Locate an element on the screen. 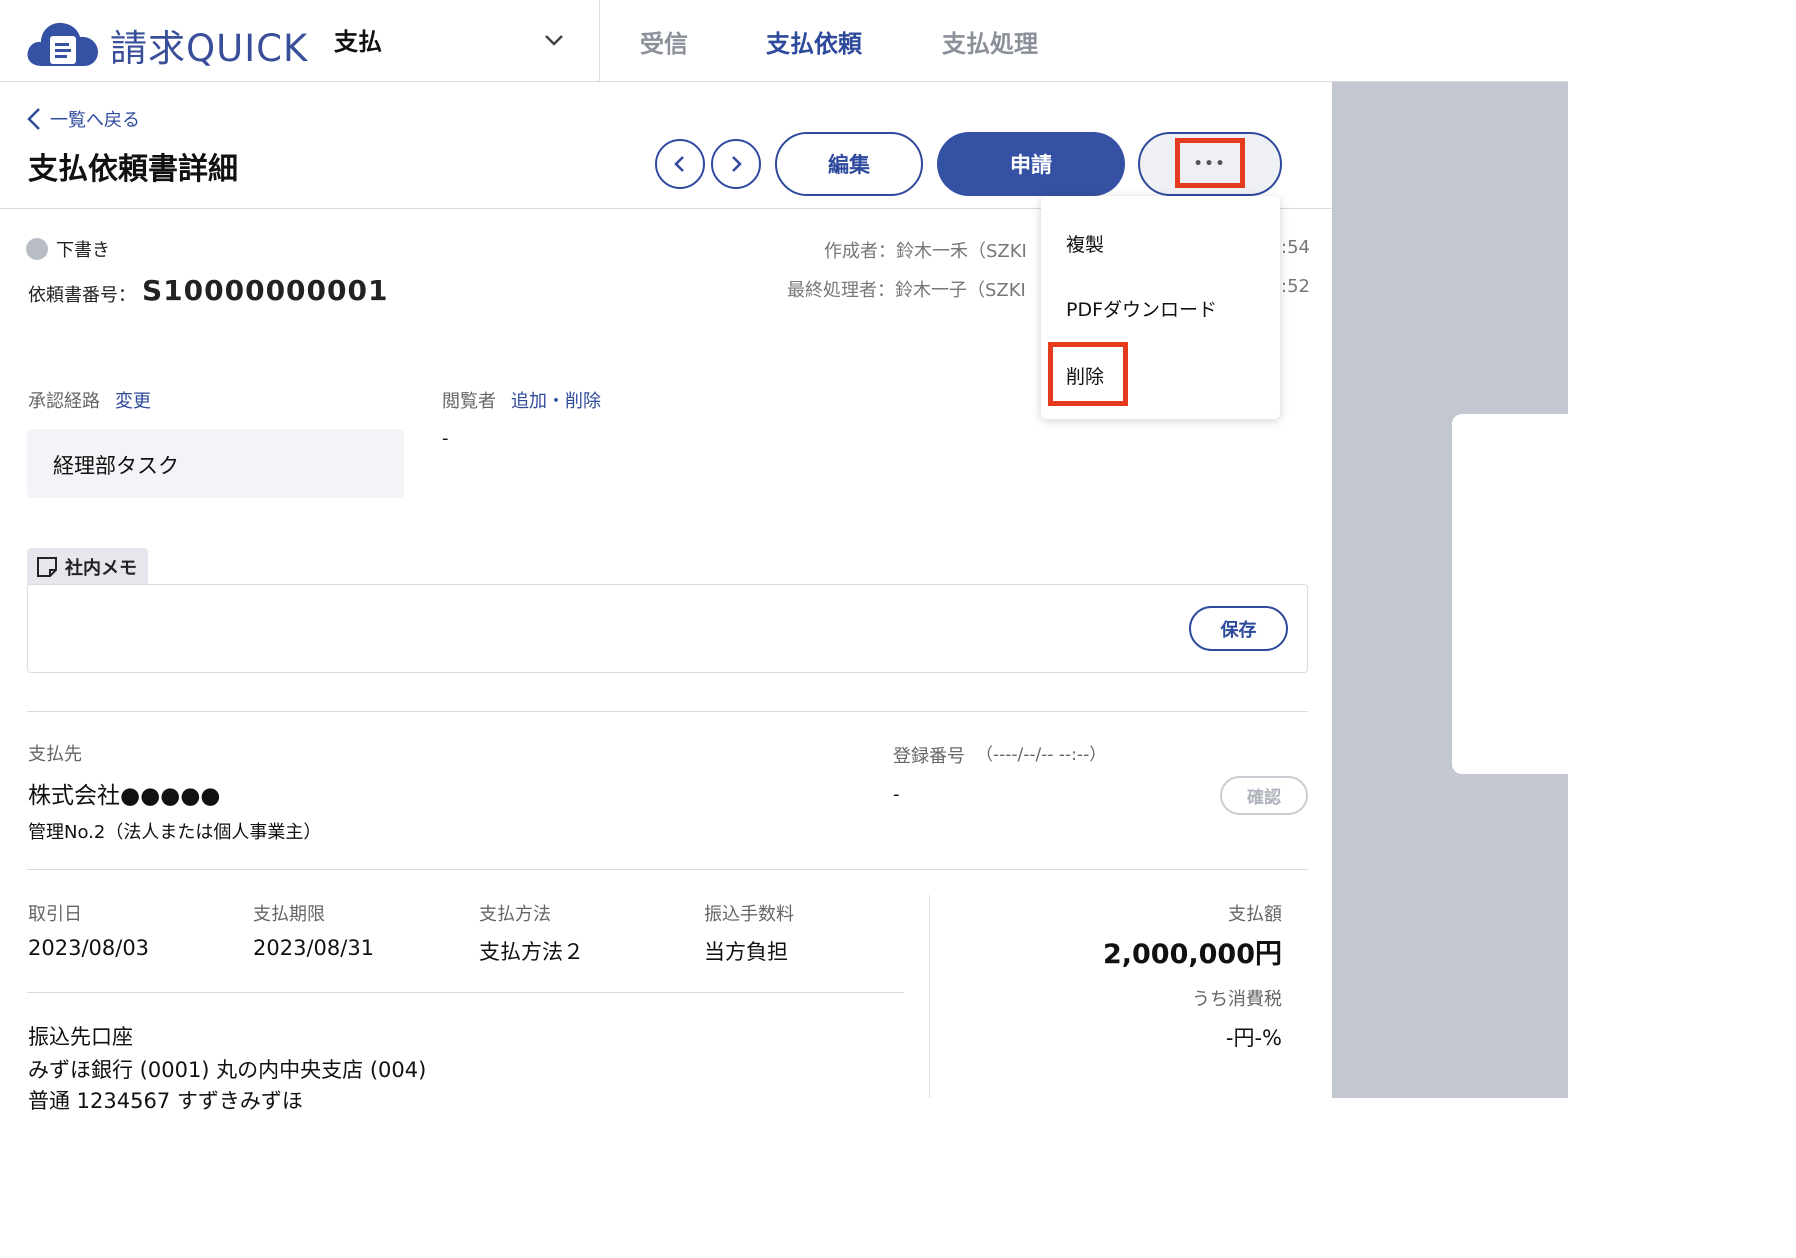 The height and width of the screenshot is (1258, 1796). memo-tab: 社内メモ is located at coordinates (87, 566).